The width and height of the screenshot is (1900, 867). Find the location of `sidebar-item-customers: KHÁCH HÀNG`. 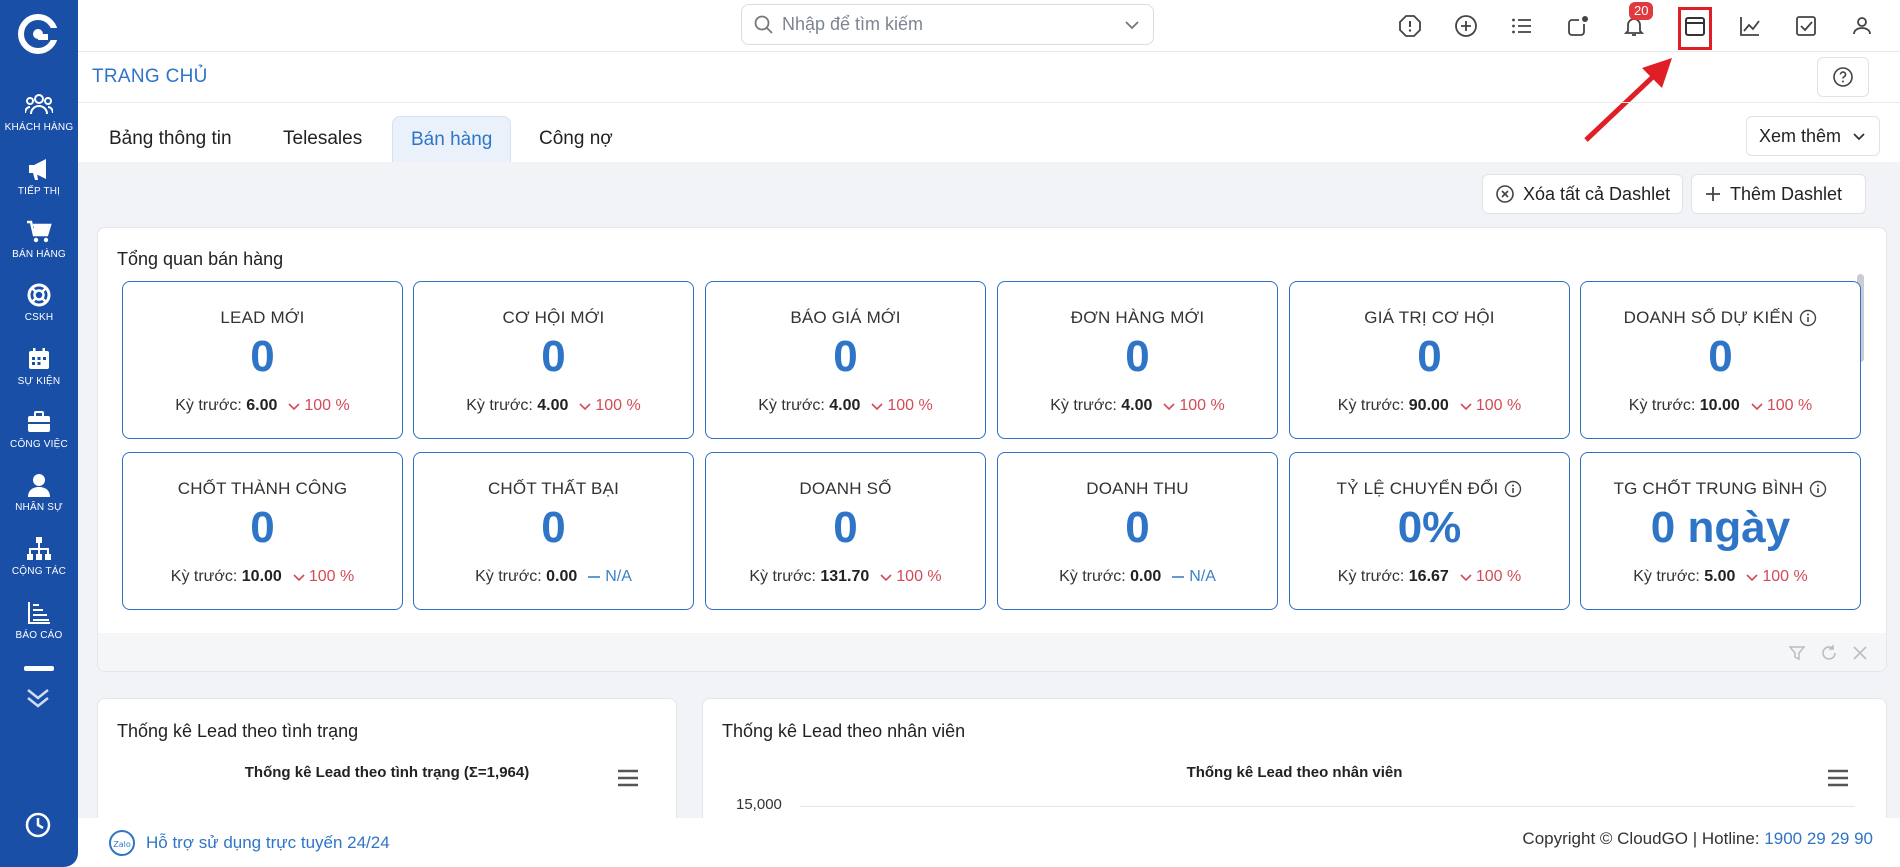

sidebar-item-customers: KHÁCH HÀNG is located at coordinates (39, 112).